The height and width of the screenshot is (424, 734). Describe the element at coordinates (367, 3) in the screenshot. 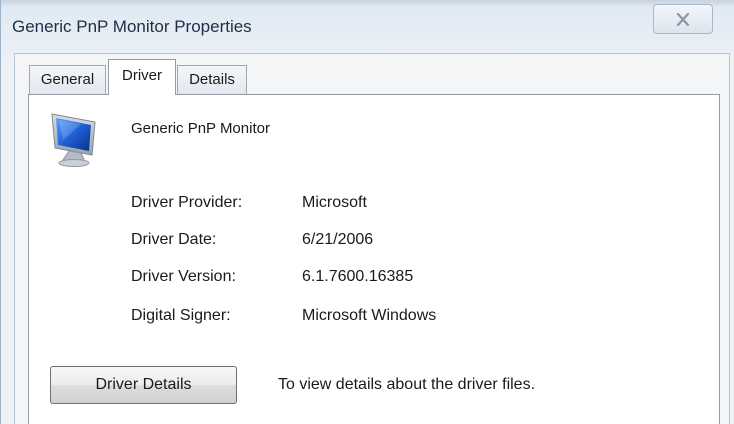

I see `title-bar-top` at that location.